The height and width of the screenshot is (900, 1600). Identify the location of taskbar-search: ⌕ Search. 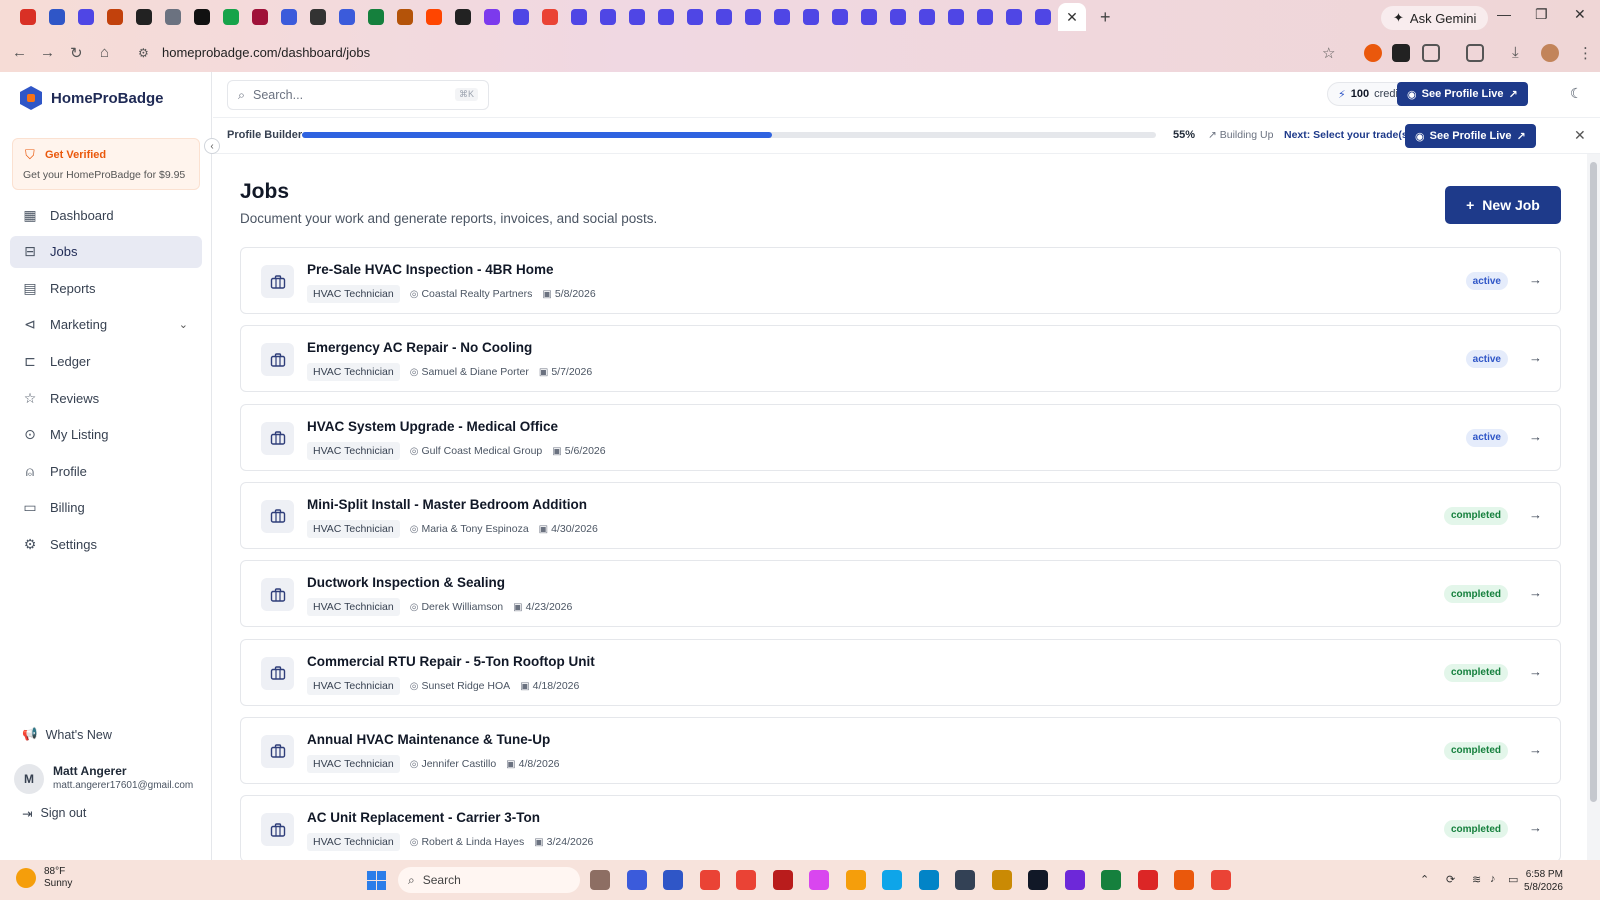
(489, 880).